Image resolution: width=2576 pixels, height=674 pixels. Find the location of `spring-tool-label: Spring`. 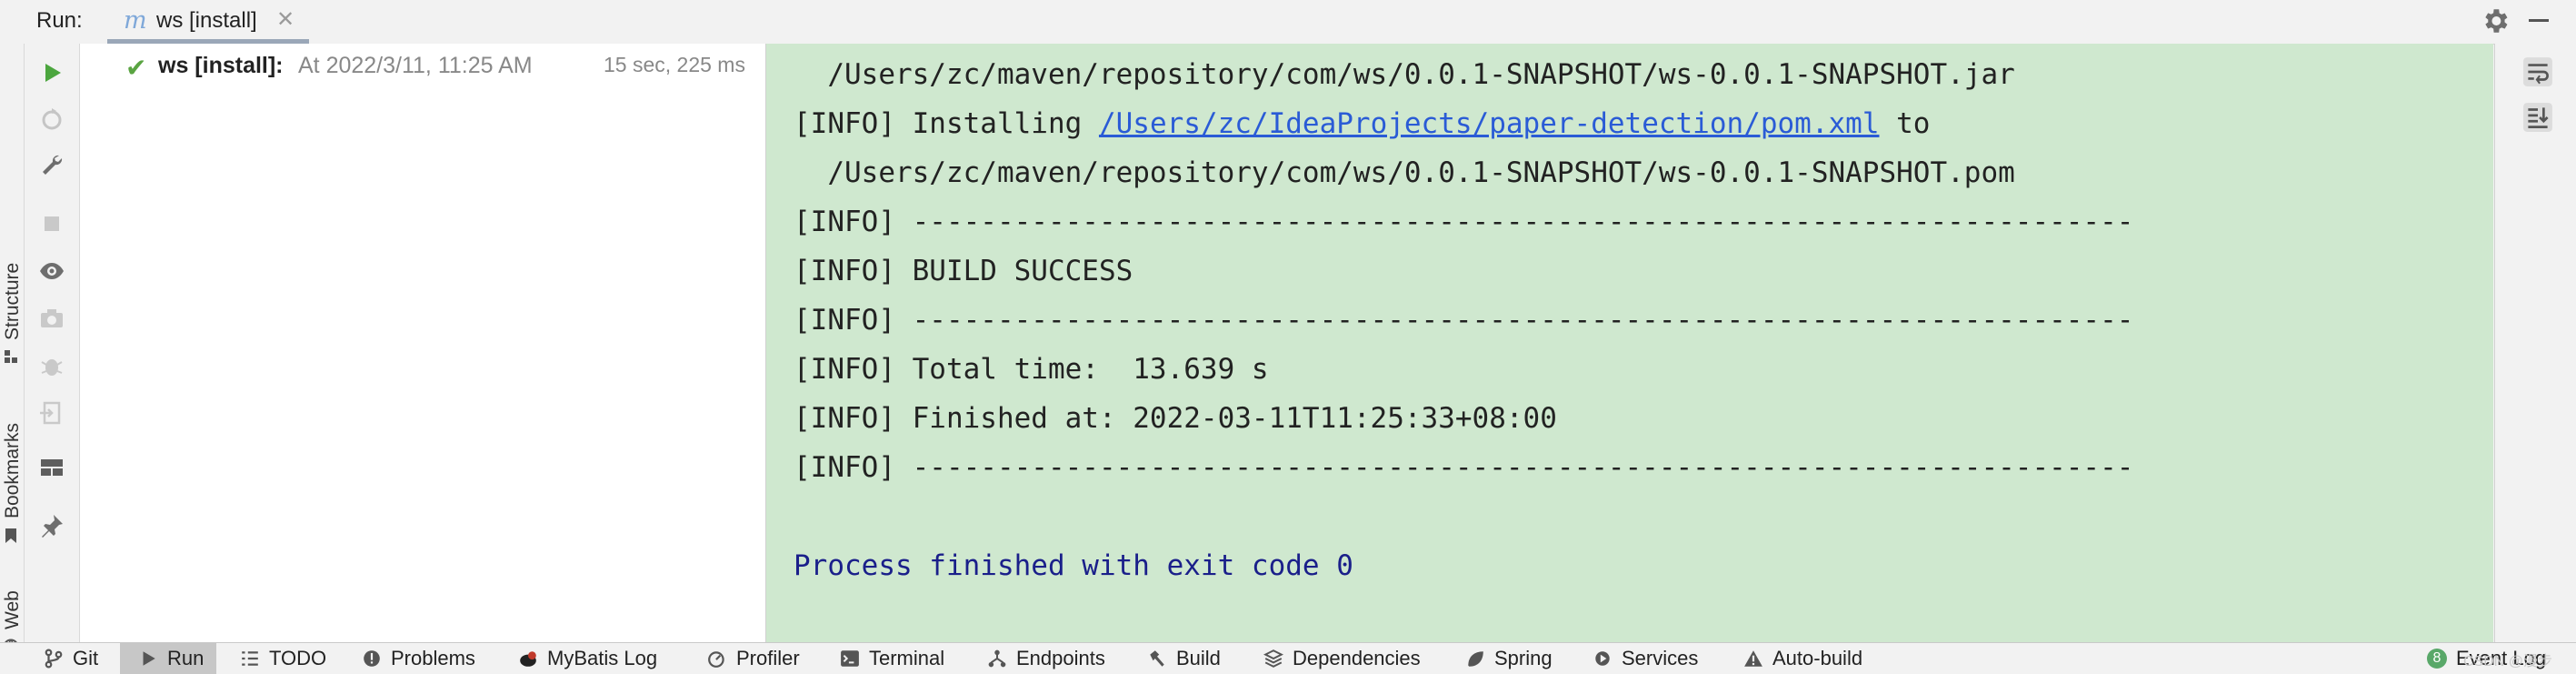

spring-tool-label: Spring is located at coordinates (1523, 658).